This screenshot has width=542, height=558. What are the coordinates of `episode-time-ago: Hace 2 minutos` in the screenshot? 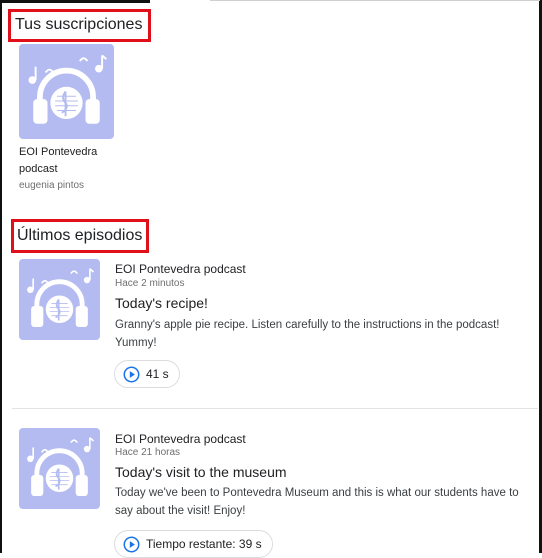 It's located at (150, 283).